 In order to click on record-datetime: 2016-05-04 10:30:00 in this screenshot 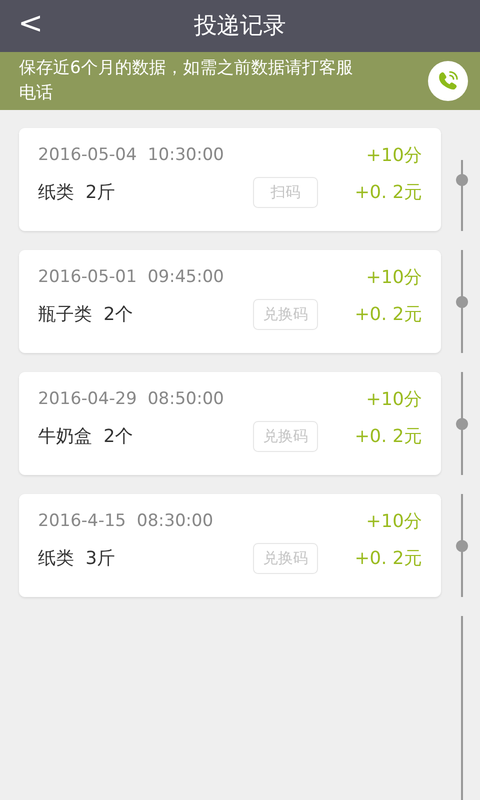, I will do `click(131, 155)`.